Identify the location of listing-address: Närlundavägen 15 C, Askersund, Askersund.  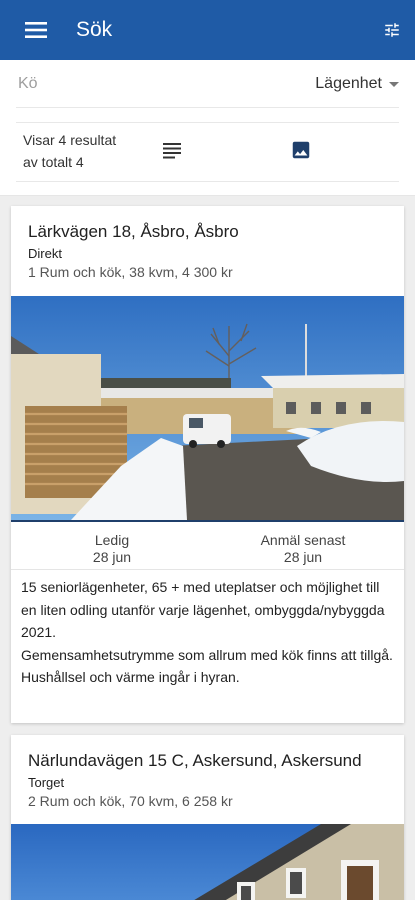
(195, 760).